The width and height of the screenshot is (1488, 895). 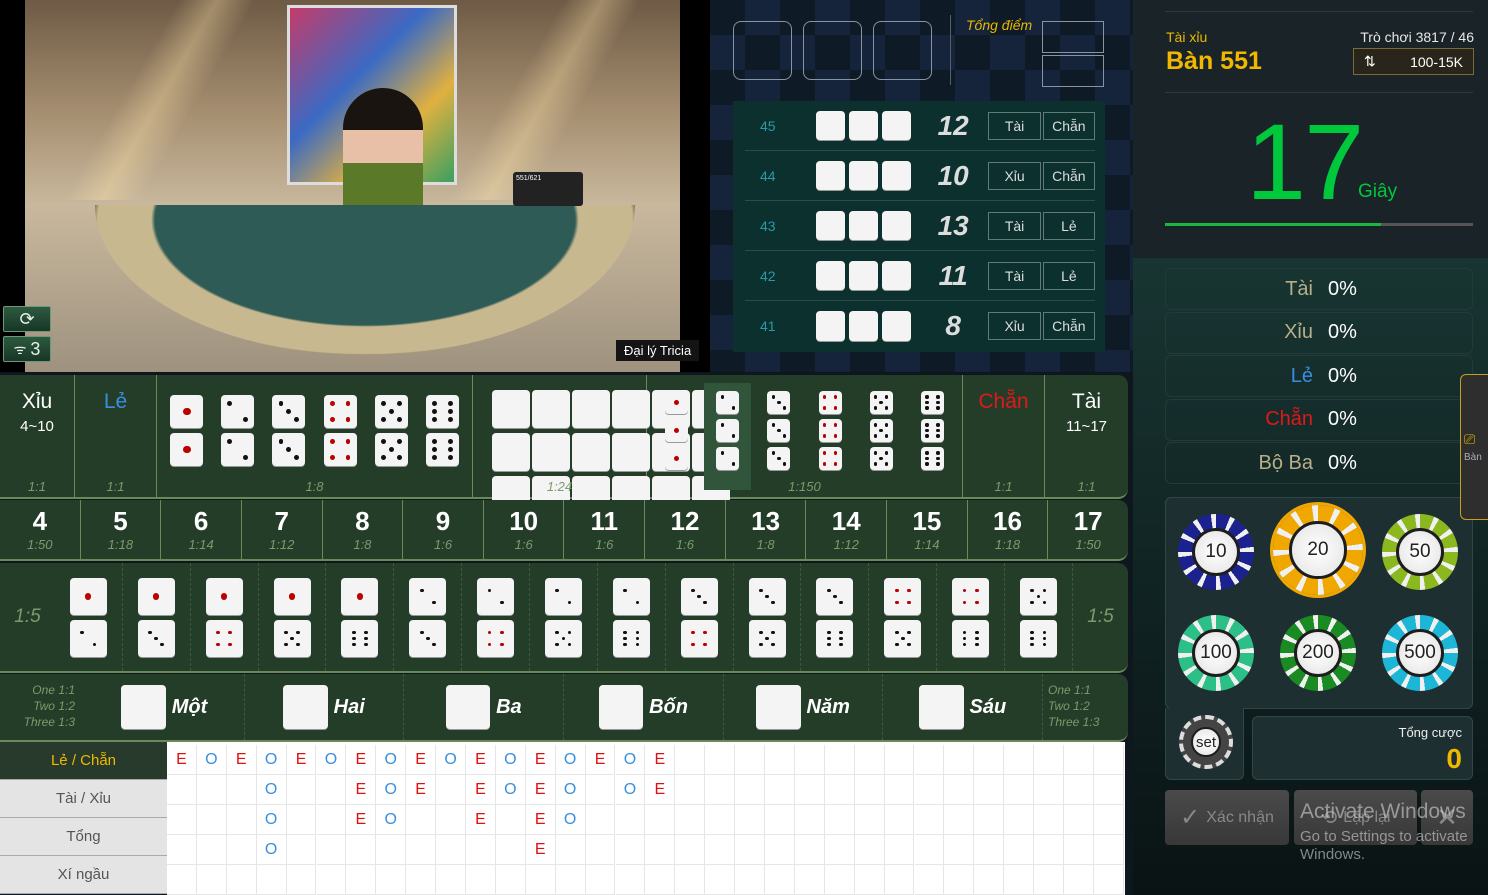 I want to click on road-tab: Lẻ / Chẵn, so click(x=83, y=761).